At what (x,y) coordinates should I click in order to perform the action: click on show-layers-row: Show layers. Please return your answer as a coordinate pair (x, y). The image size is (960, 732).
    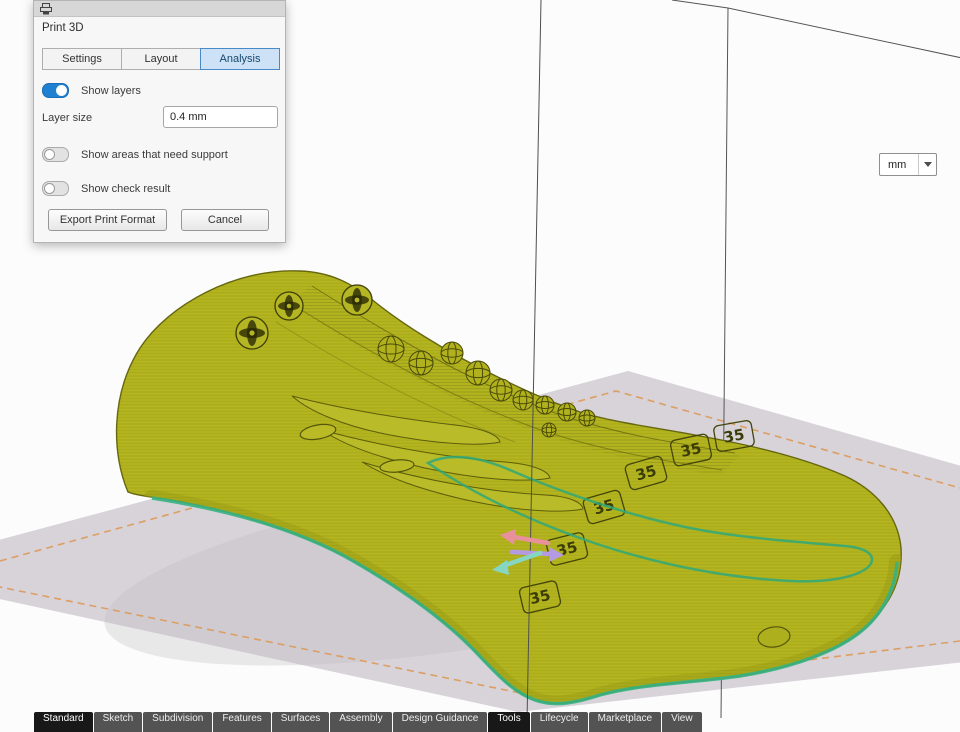
    Looking at the image, I should click on (91, 90).